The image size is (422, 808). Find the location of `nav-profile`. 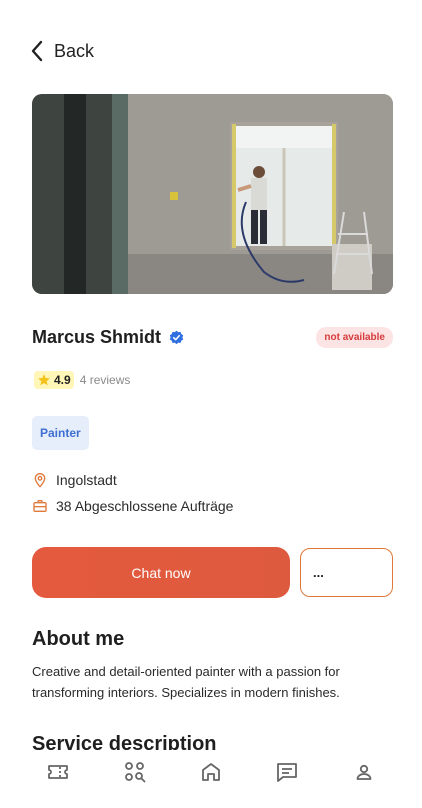

nav-profile is located at coordinates (364, 772).